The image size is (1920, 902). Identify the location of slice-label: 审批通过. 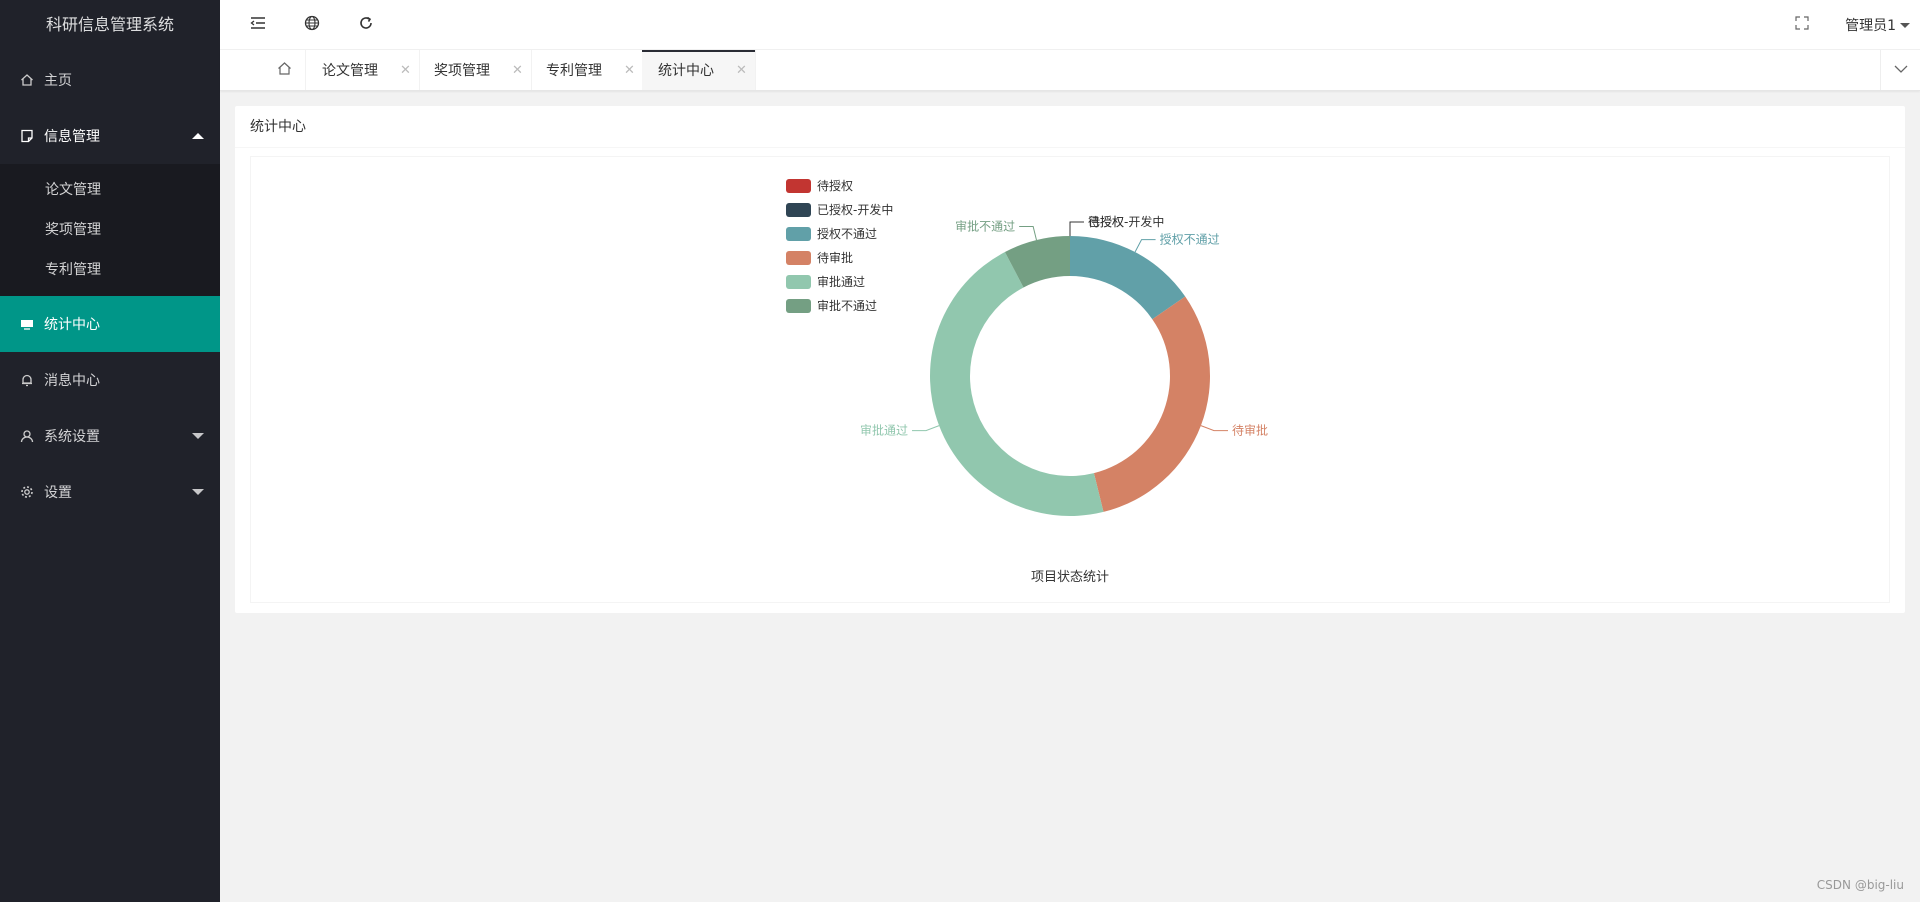
(884, 430).